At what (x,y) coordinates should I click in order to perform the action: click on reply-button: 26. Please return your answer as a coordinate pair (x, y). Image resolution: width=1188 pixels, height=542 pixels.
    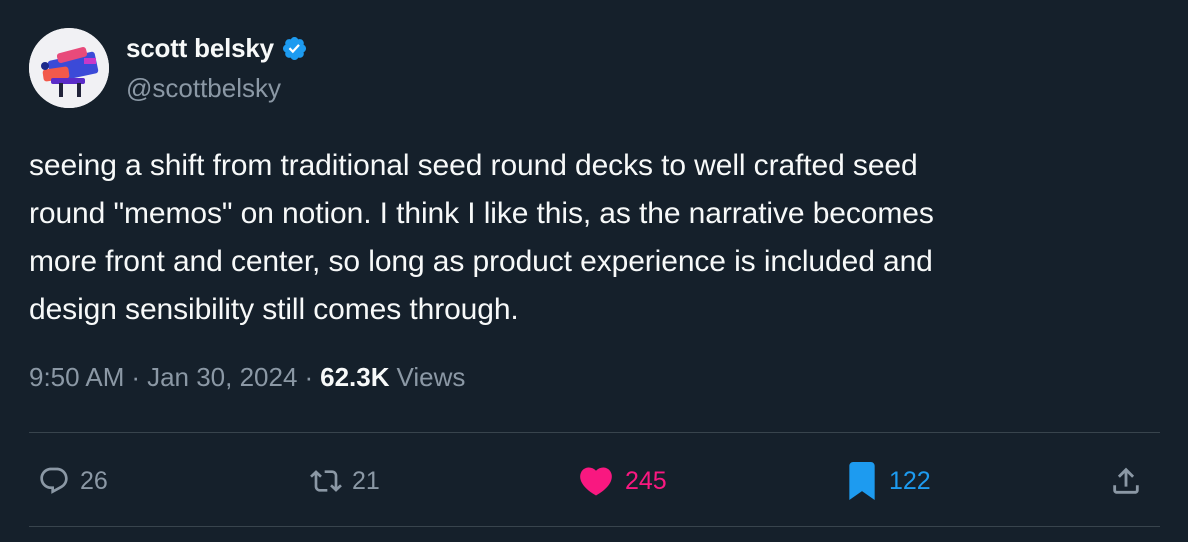
    Looking at the image, I should click on (73, 481).